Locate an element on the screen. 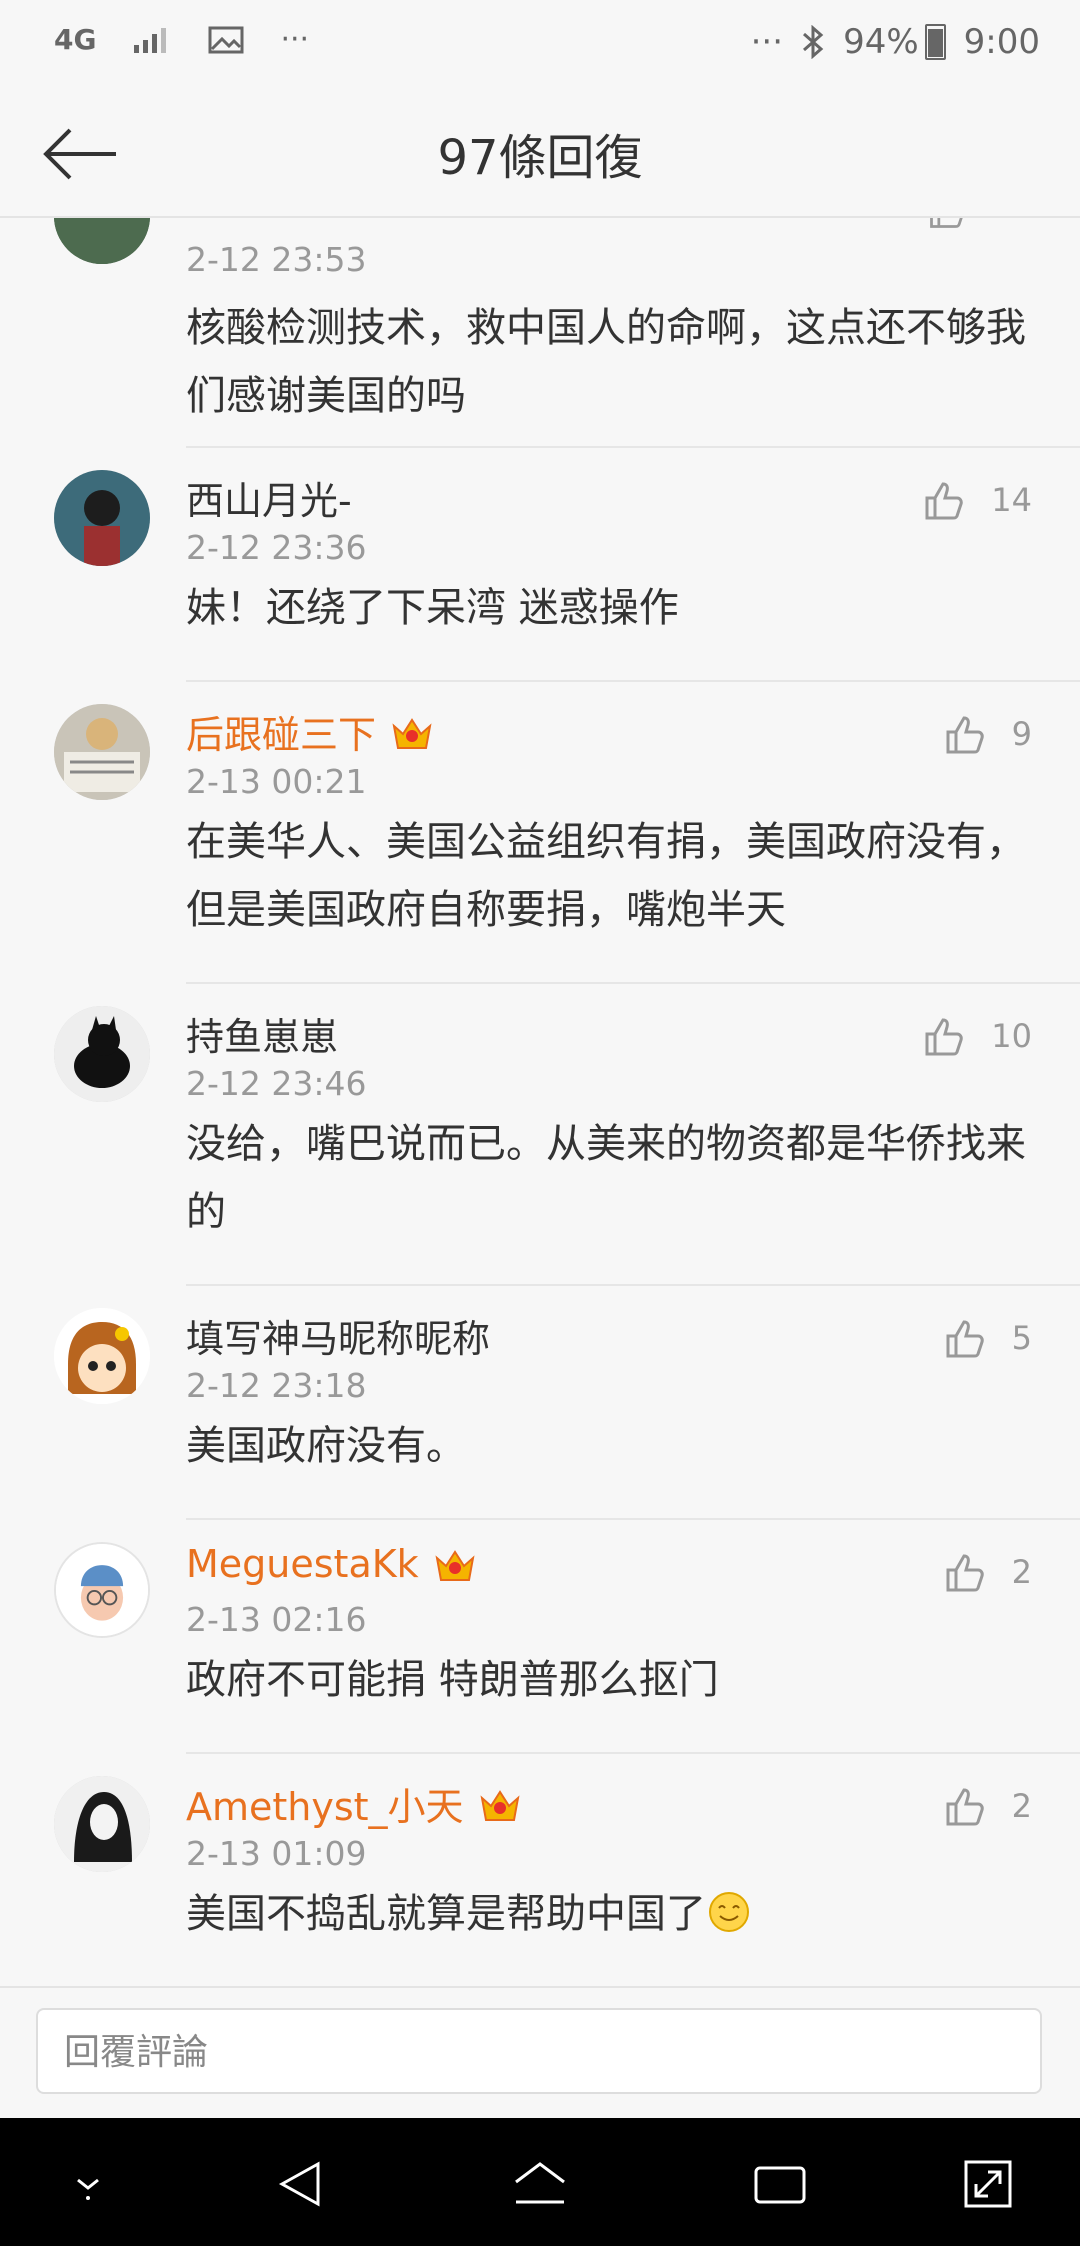 The width and height of the screenshot is (1080, 2246). back-triangle-icon is located at coordinates (299, 2184).